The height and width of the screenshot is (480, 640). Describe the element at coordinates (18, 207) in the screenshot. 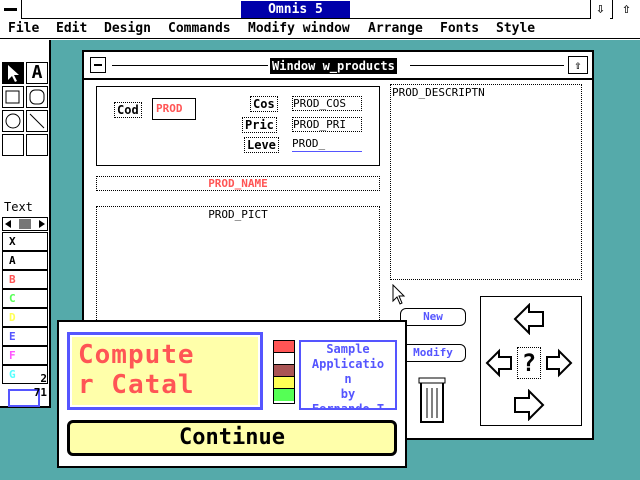

I see `palette-label: Text` at that location.